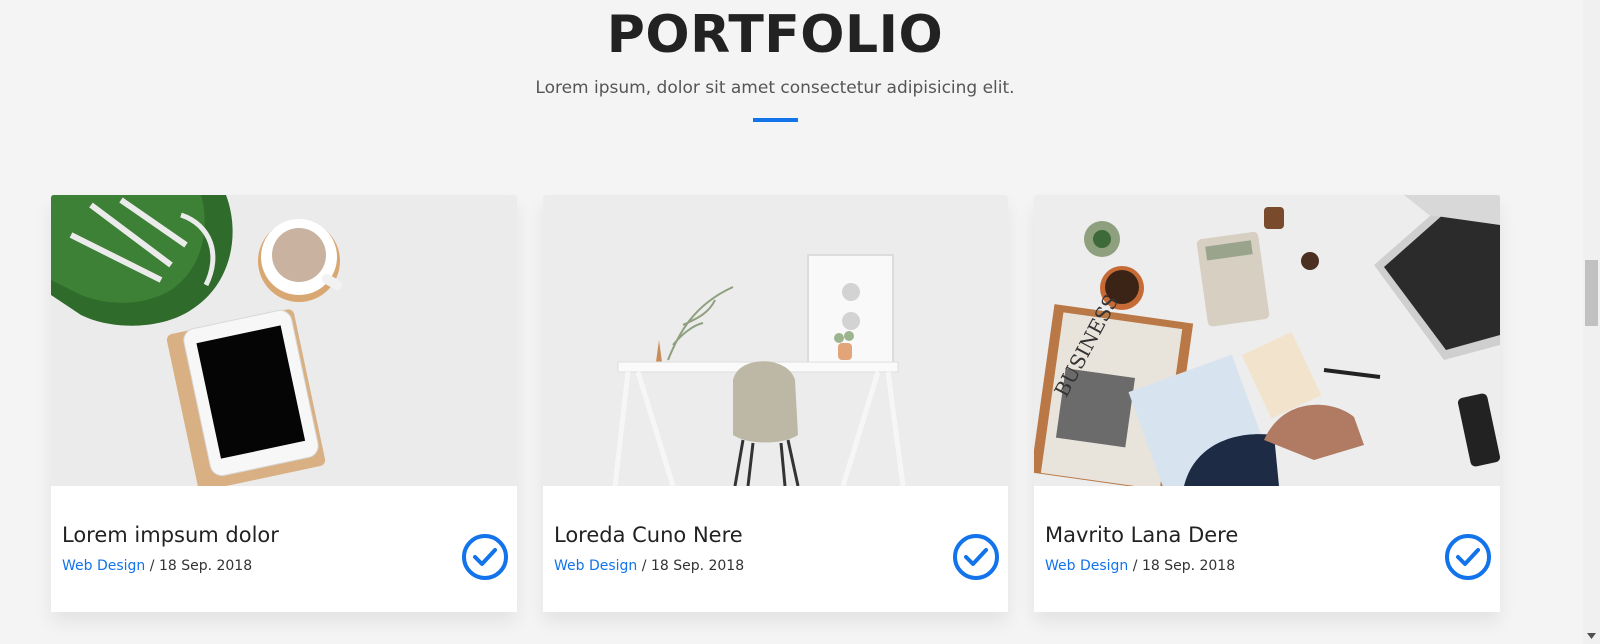  Describe the element at coordinates (775, 340) in the screenshot. I see `portfolio-image-desk-chair` at that location.